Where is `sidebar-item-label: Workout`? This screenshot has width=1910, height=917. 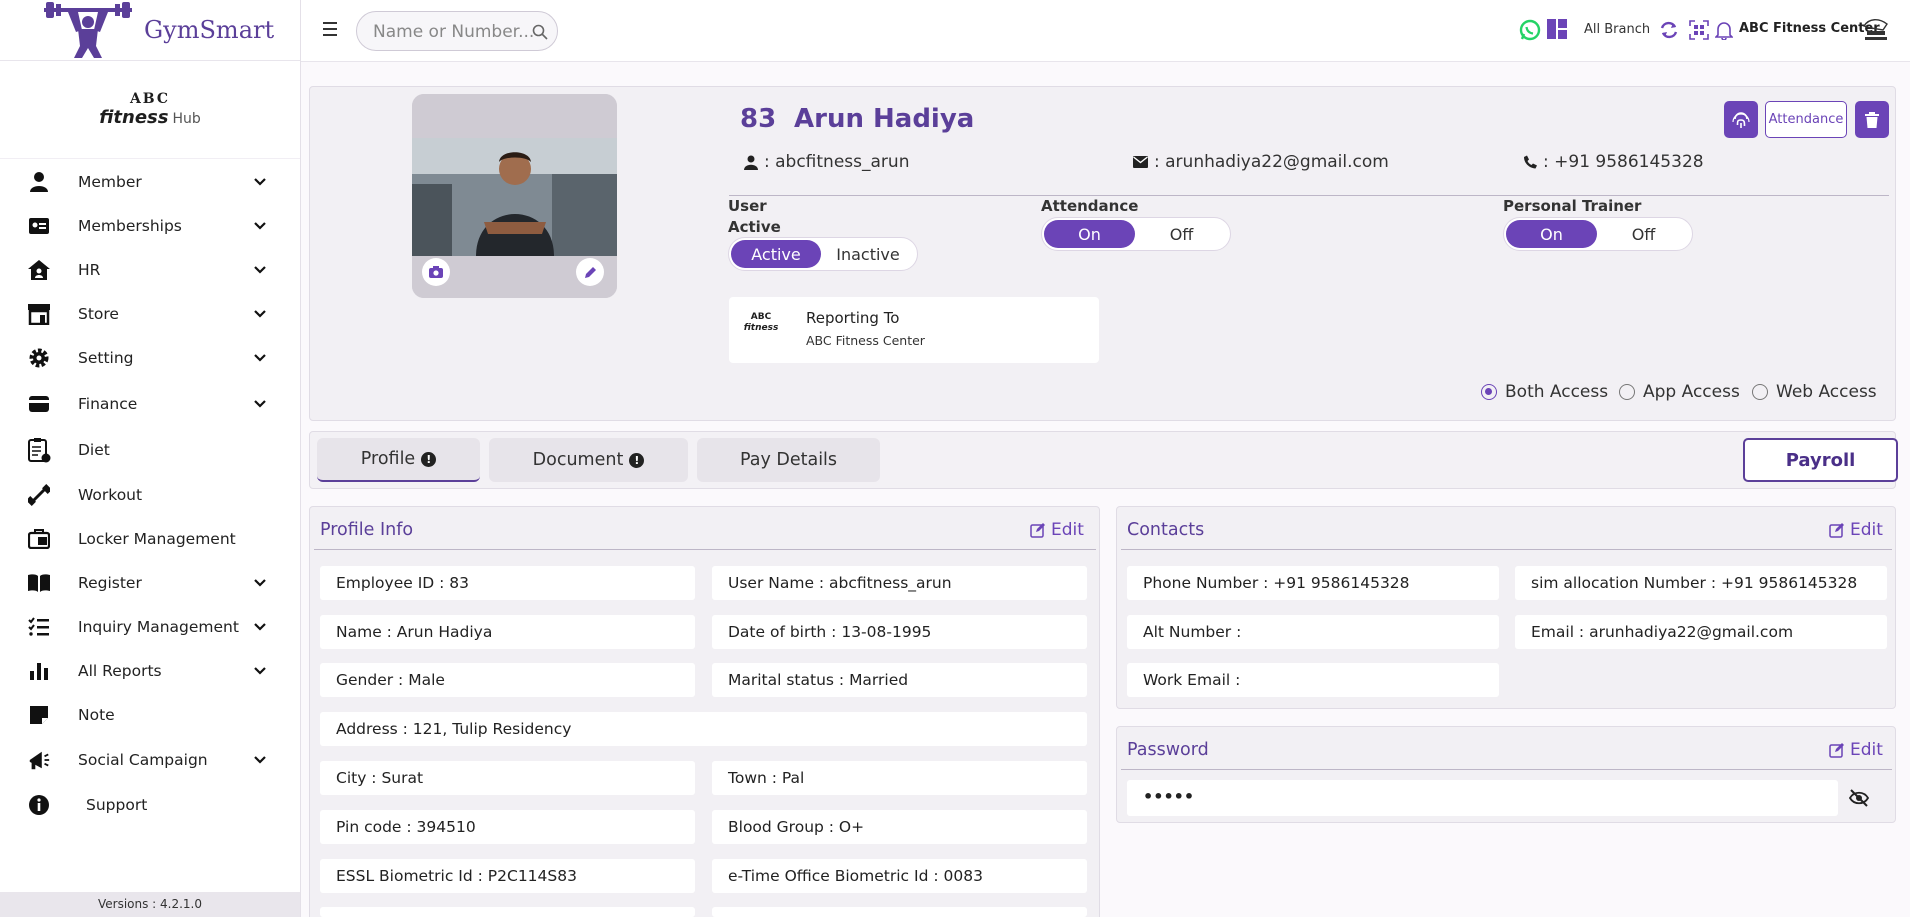
sidebar-item-label: Workout is located at coordinates (110, 495).